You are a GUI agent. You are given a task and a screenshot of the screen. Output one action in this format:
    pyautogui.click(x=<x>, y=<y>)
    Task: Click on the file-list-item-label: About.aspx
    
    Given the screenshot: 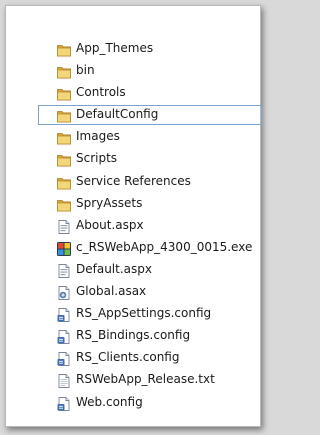 What is the action you would take?
    pyautogui.click(x=110, y=224)
    